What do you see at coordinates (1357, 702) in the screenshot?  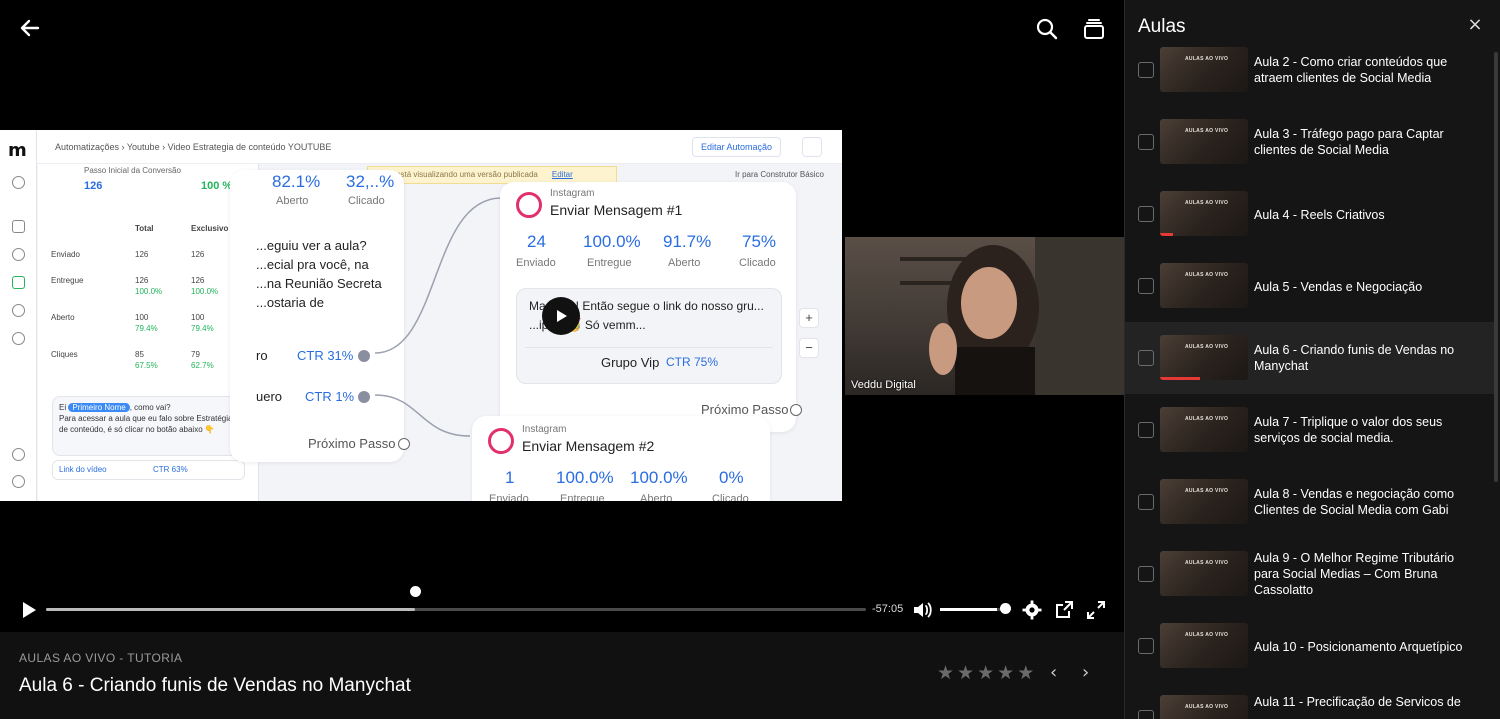 I see `lesson-title: Aula 11 - Precificação de Servicos de` at bounding box center [1357, 702].